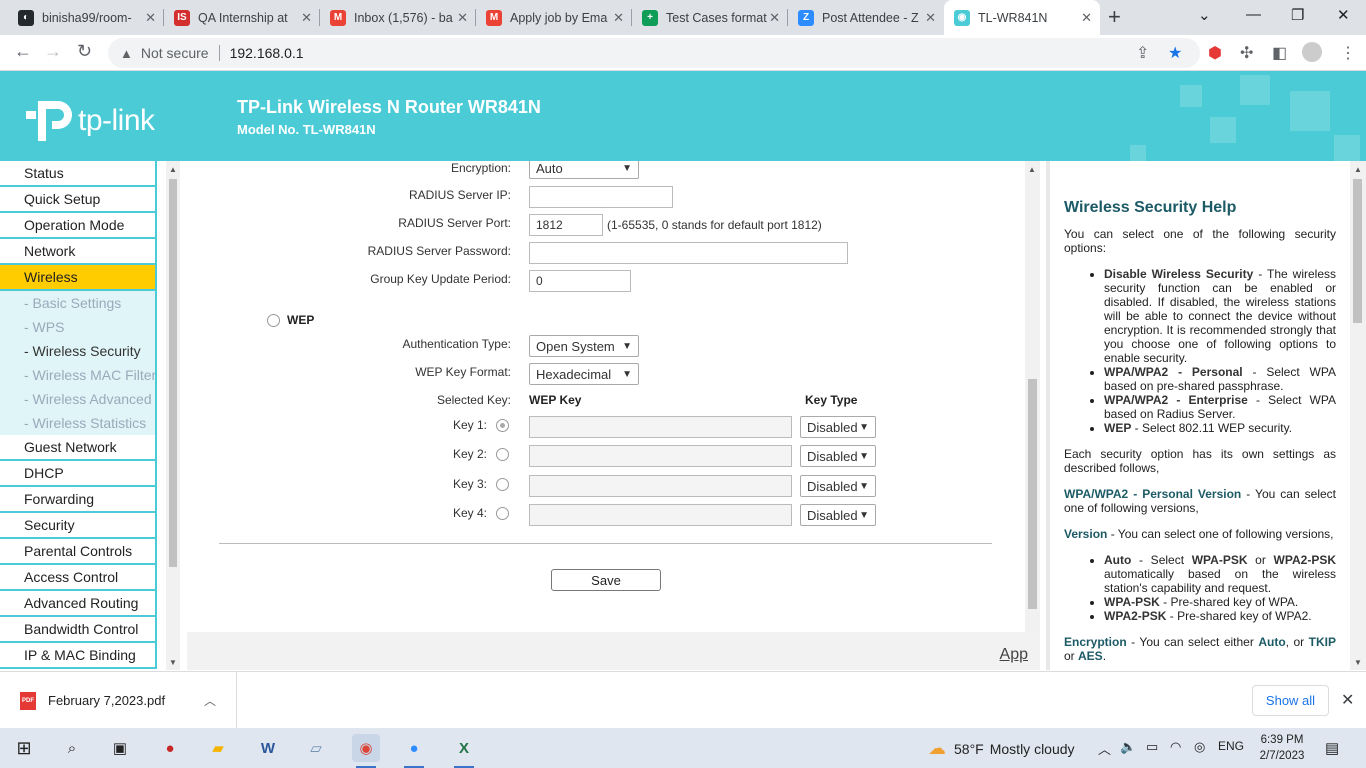  I want to click on menu-item-dhcp: DHCP, so click(78, 474).